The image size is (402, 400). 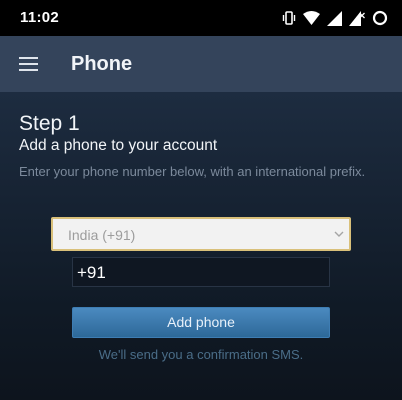 What do you see at coordinates (102, 235) in the screenshot?
I see `country-select-value: India (+91)` at bounding box center [102, 235].